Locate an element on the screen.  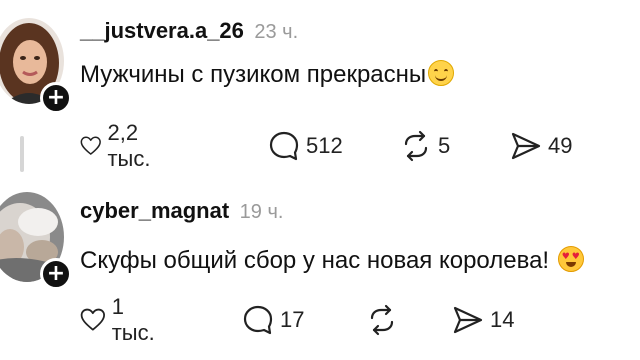
thread-line is located at coordinates (22, 154).